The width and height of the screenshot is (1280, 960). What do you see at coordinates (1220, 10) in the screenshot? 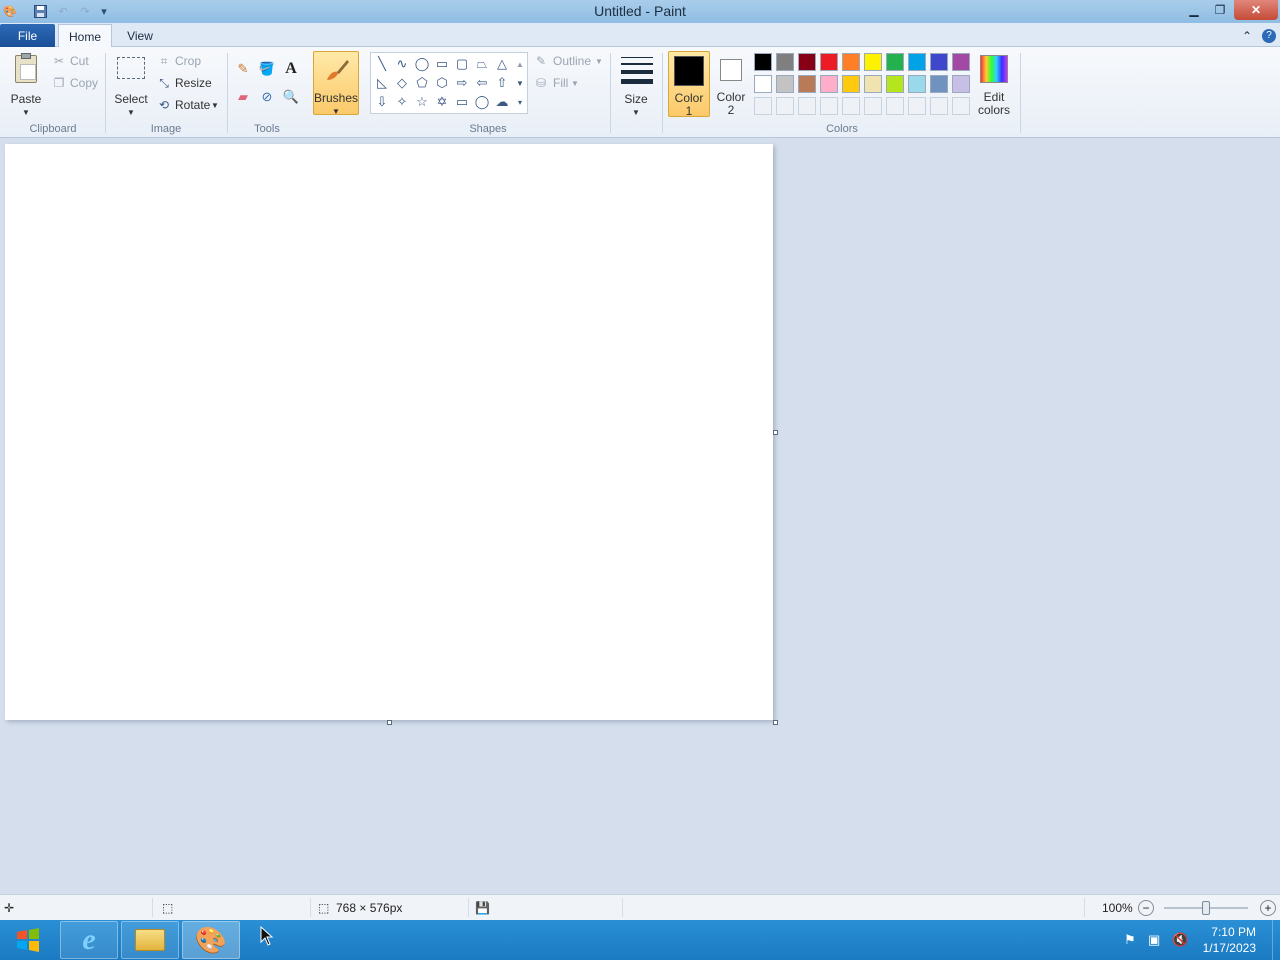
I see `restore-button: ❐` at bounding box center [1220, 10].